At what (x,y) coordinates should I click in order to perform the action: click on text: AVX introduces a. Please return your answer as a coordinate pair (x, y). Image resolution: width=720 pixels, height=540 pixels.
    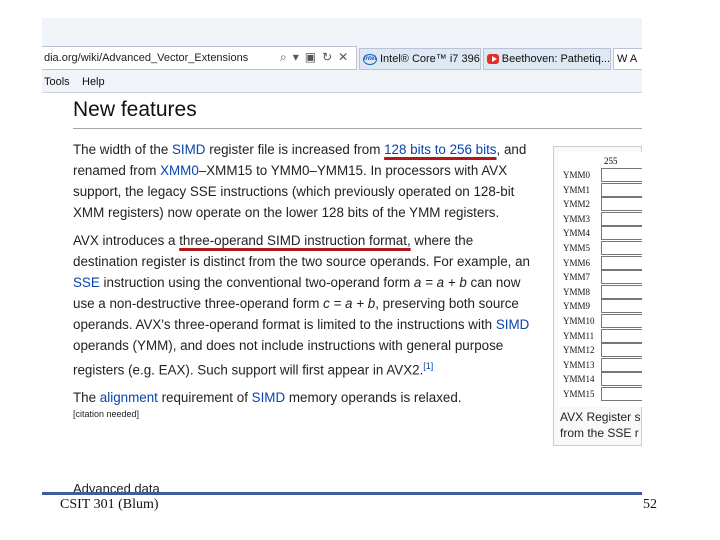
    Looking at the image, I should click on (126, 240).